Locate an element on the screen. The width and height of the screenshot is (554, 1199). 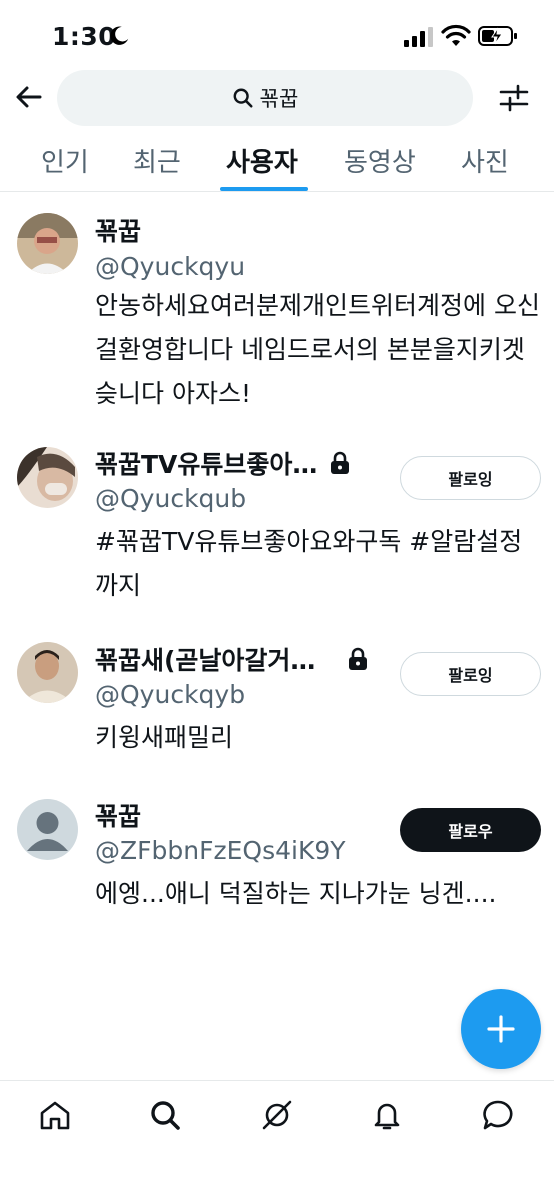
grok-icon is located at coordinates (277, 1115).